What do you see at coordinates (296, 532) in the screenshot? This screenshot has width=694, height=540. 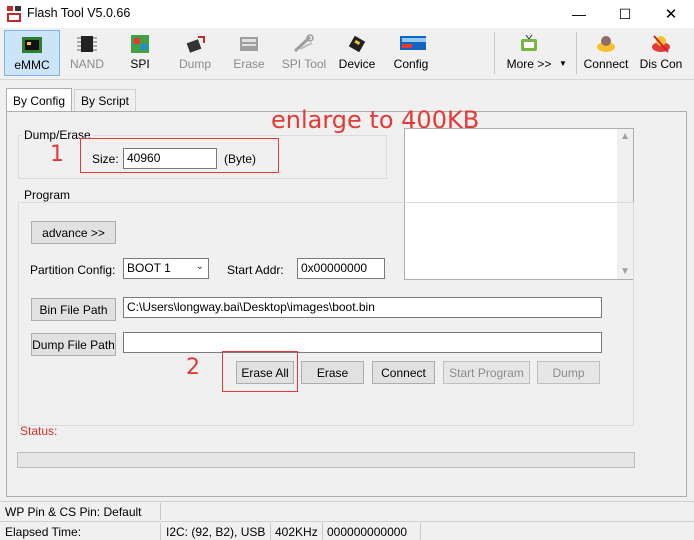 I see `usb-frequency-text: 402KHz` at bounding box center [296, 532].